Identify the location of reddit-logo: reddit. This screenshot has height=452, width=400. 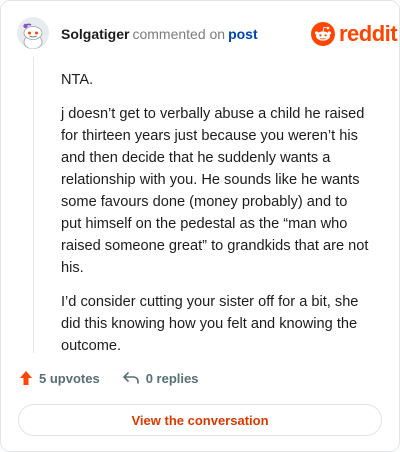
(354, 34).